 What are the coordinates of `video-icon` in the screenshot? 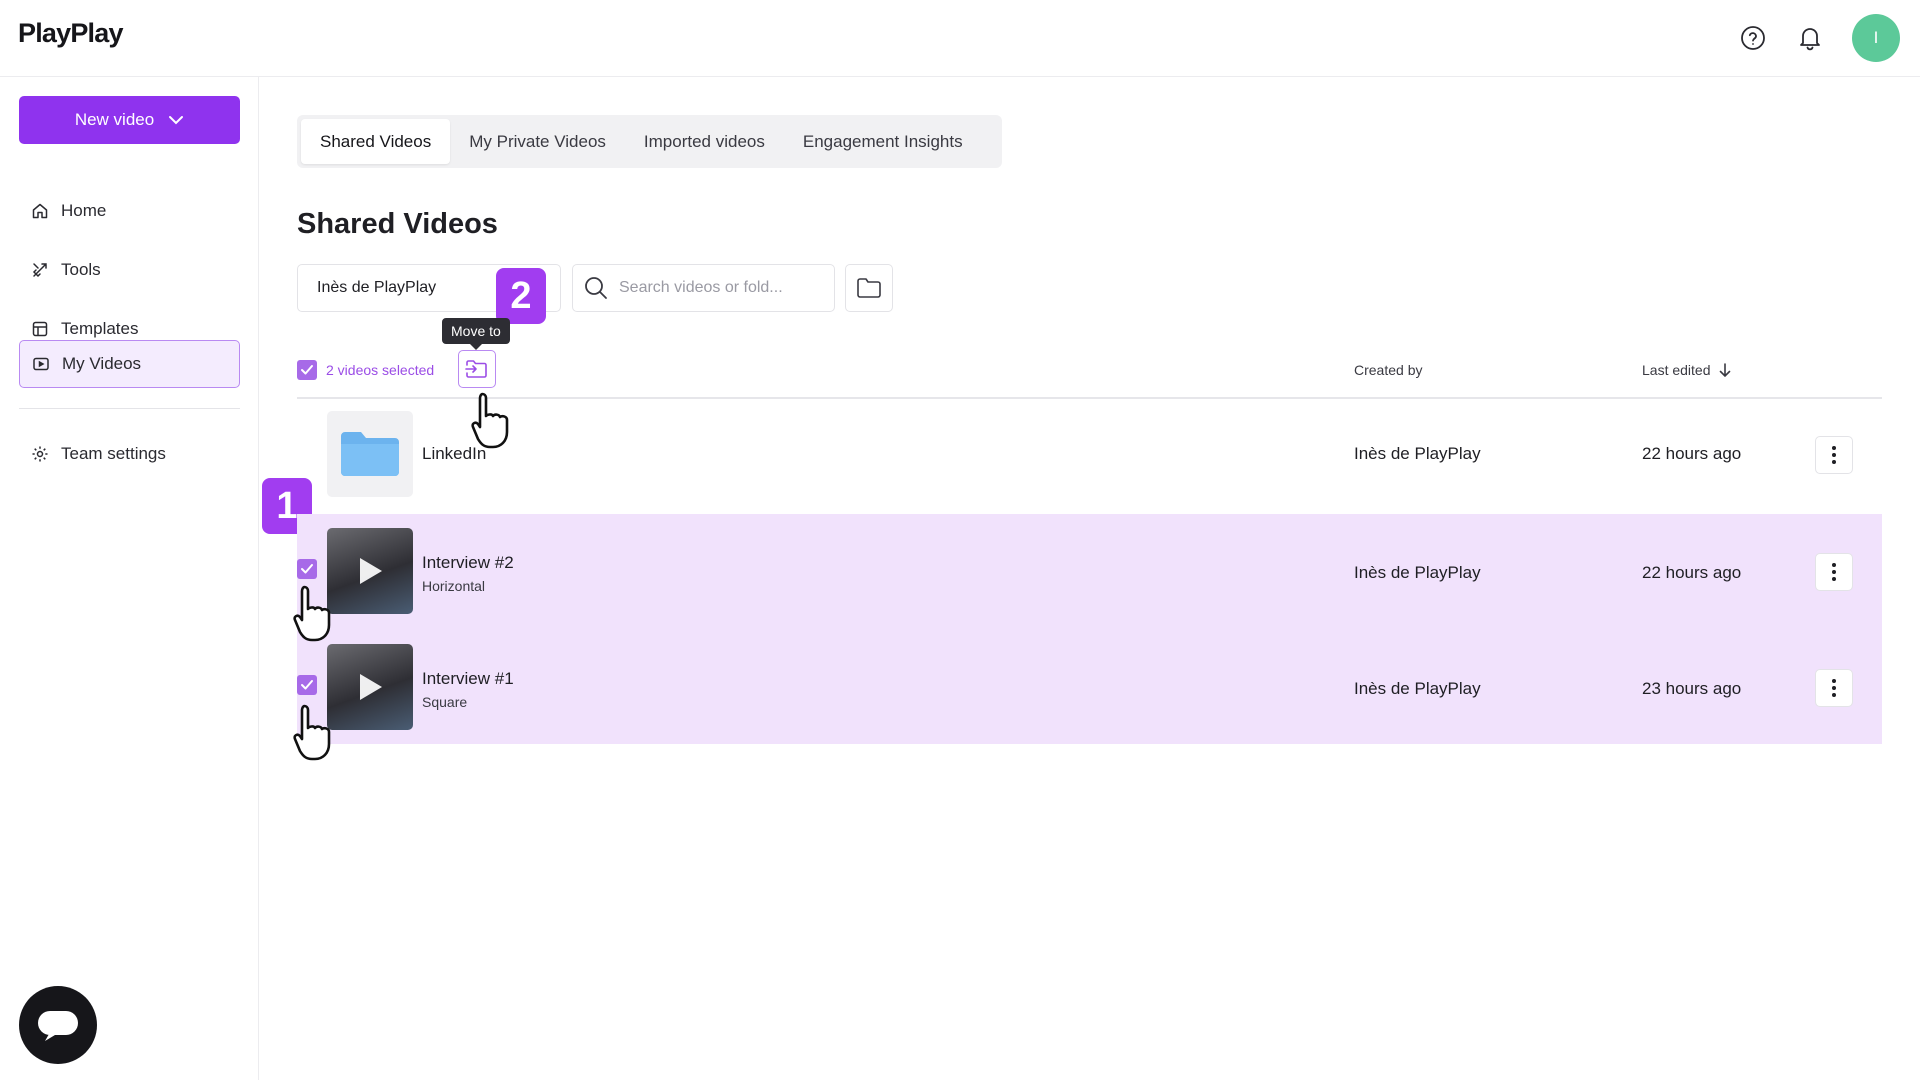 It's located at (41, 364).